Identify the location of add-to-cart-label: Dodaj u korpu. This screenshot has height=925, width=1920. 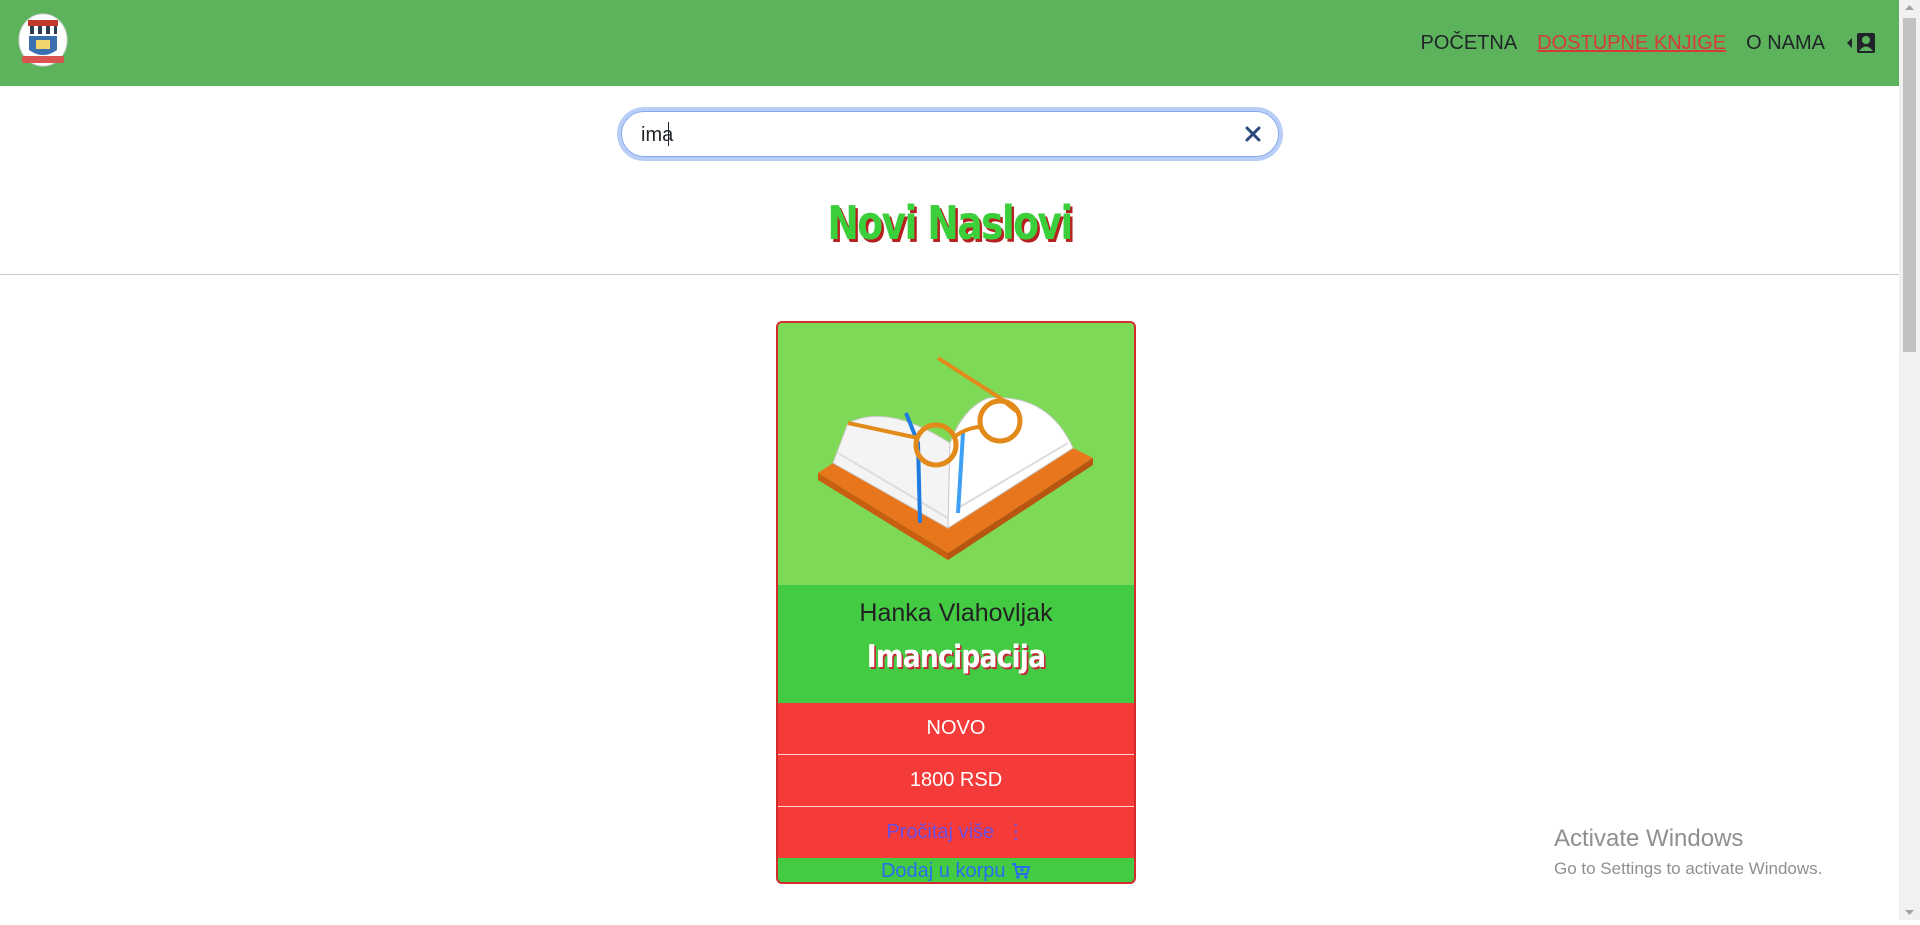
(943, 871).